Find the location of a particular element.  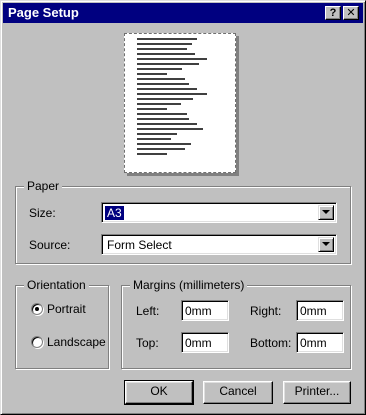

size-label: Size: is located at coordinates (42, 213).